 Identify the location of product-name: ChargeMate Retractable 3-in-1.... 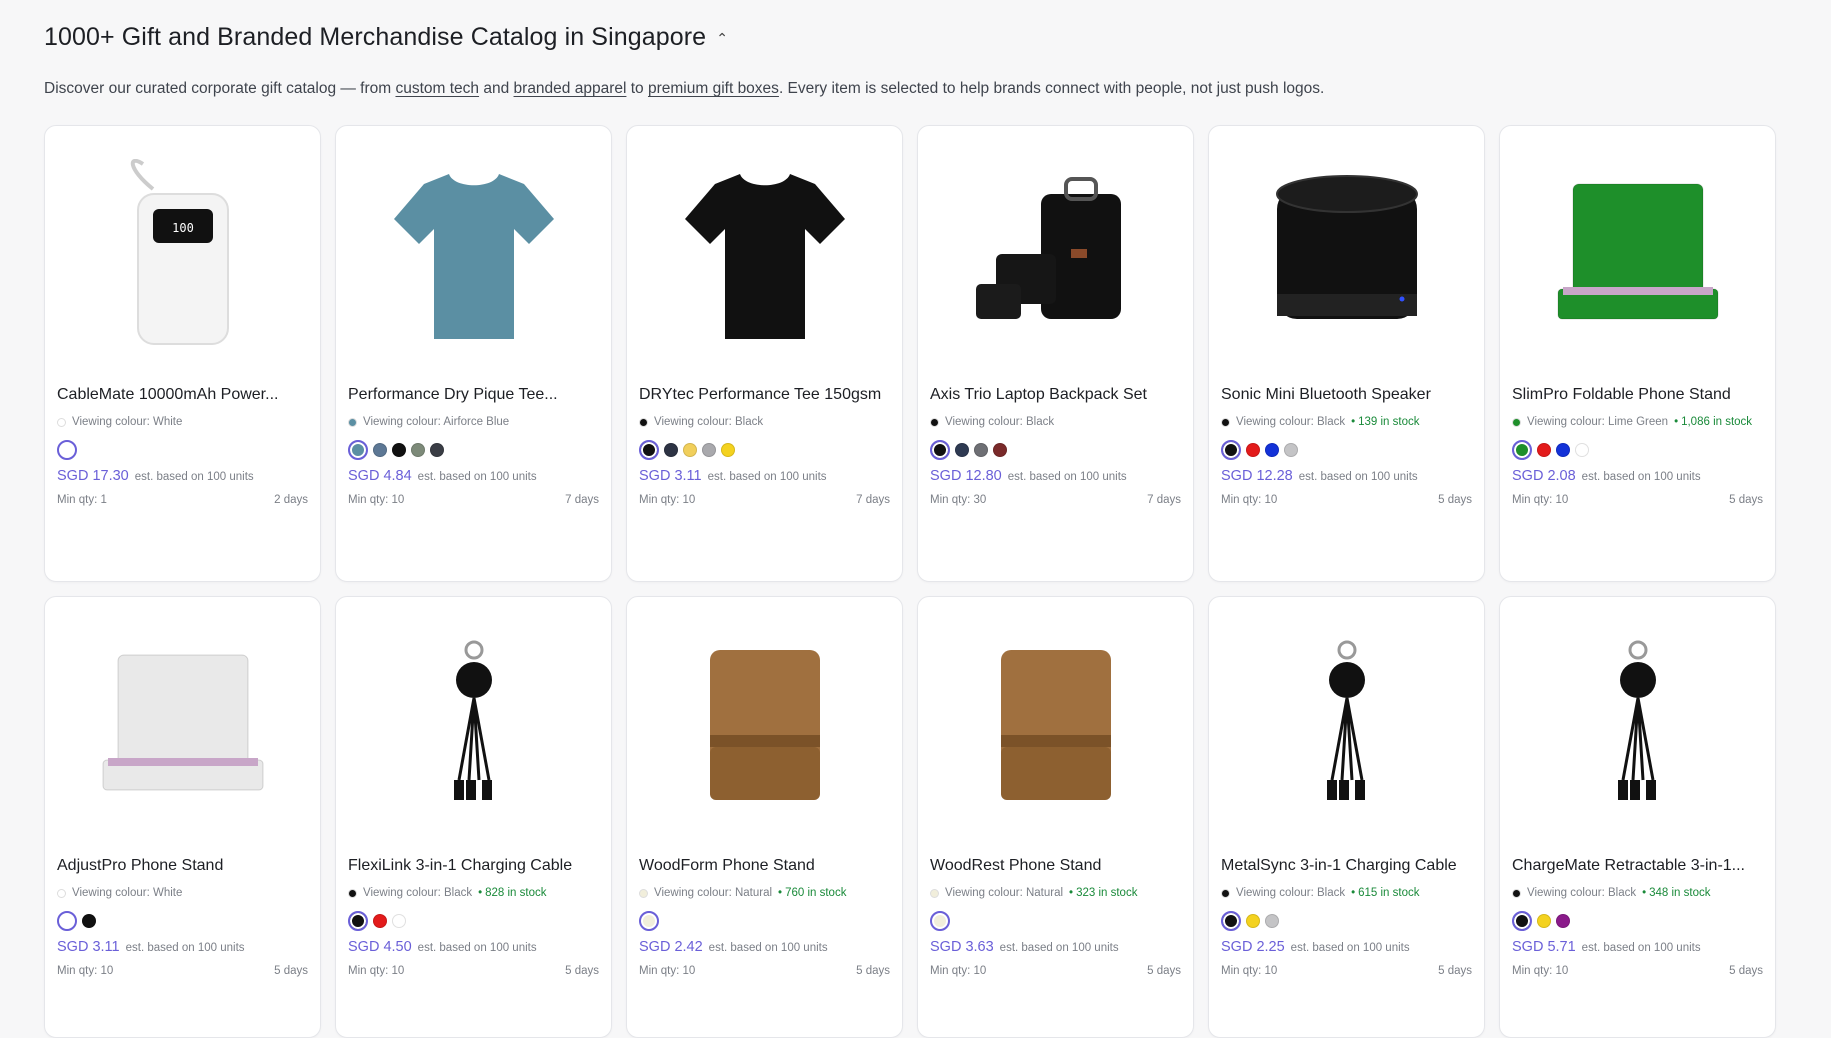
(1637, 867).